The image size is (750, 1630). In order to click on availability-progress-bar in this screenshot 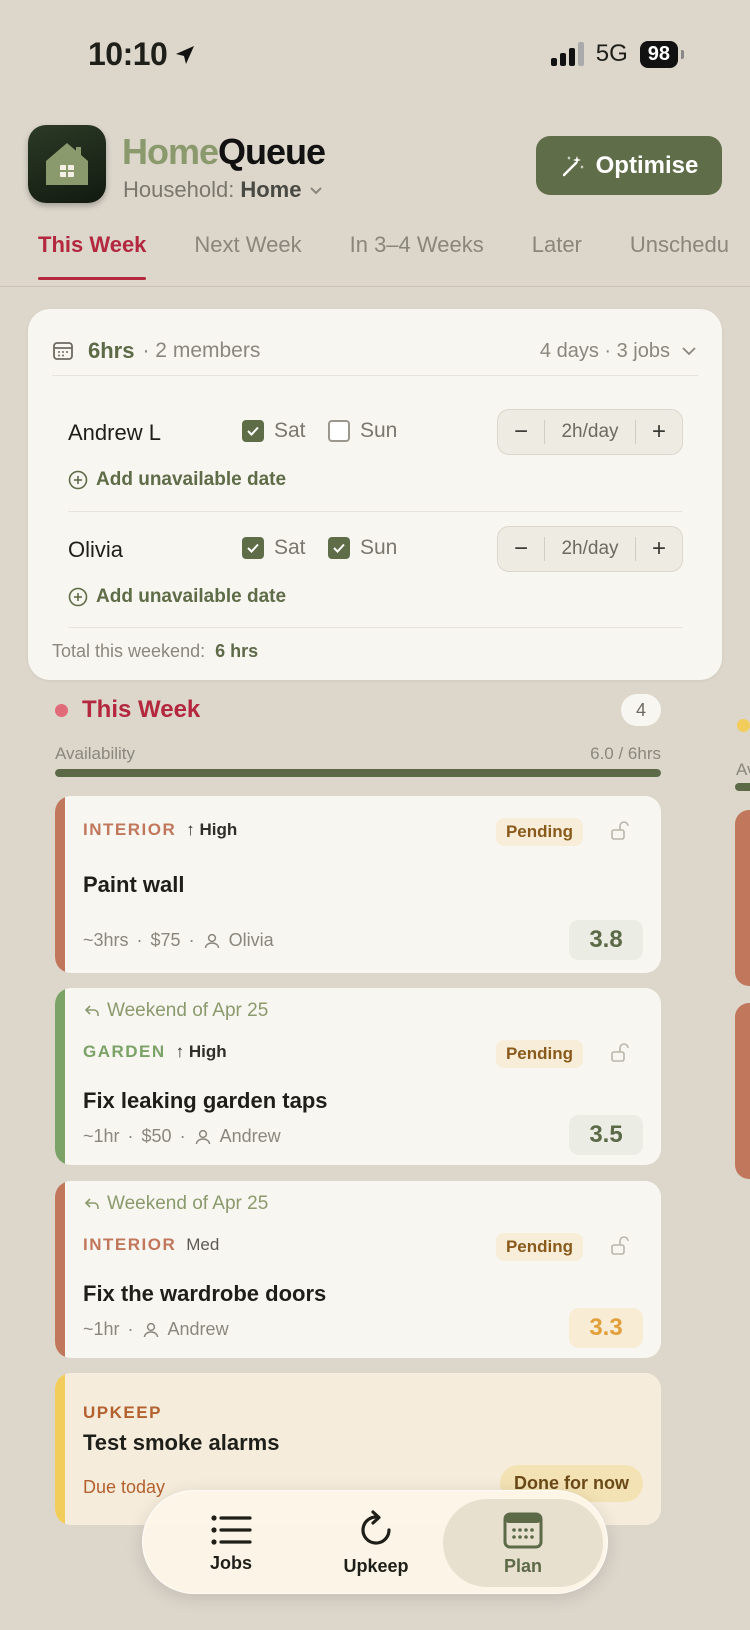, I will do `click(358, 773)`.